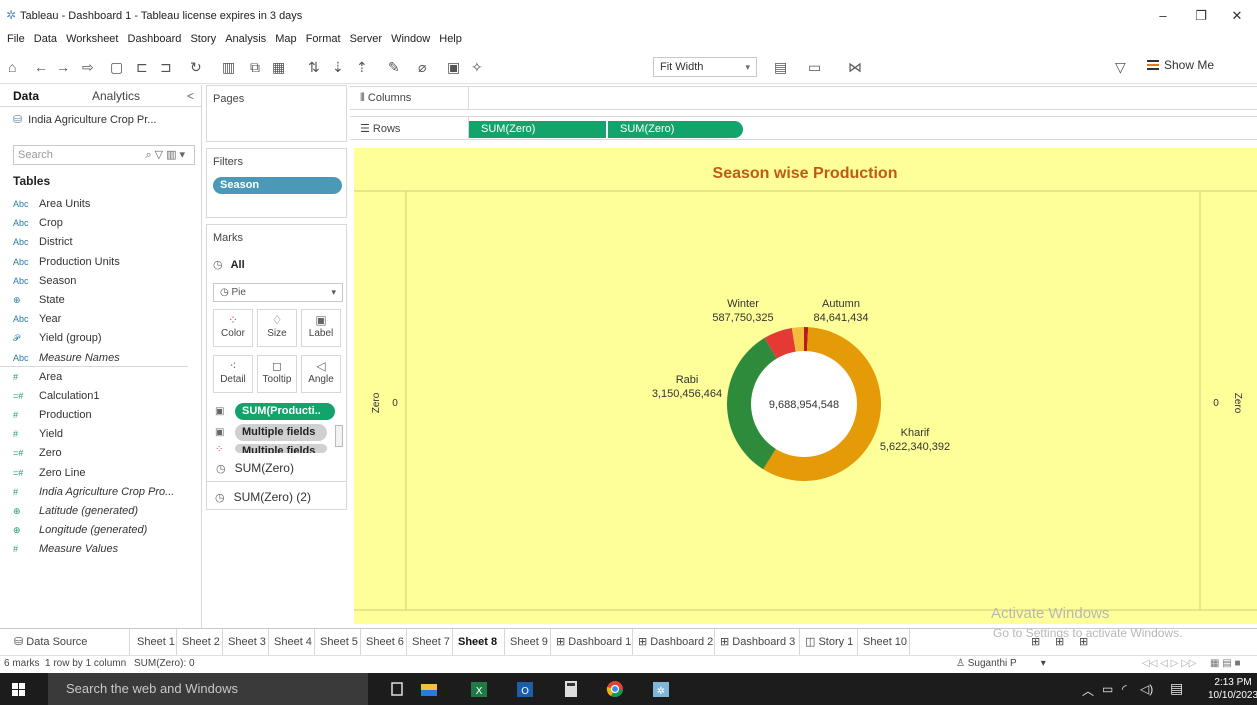 The image size is (1257, 705). I want to click on sheet-tab: Sheet 8, so click(479, 642).